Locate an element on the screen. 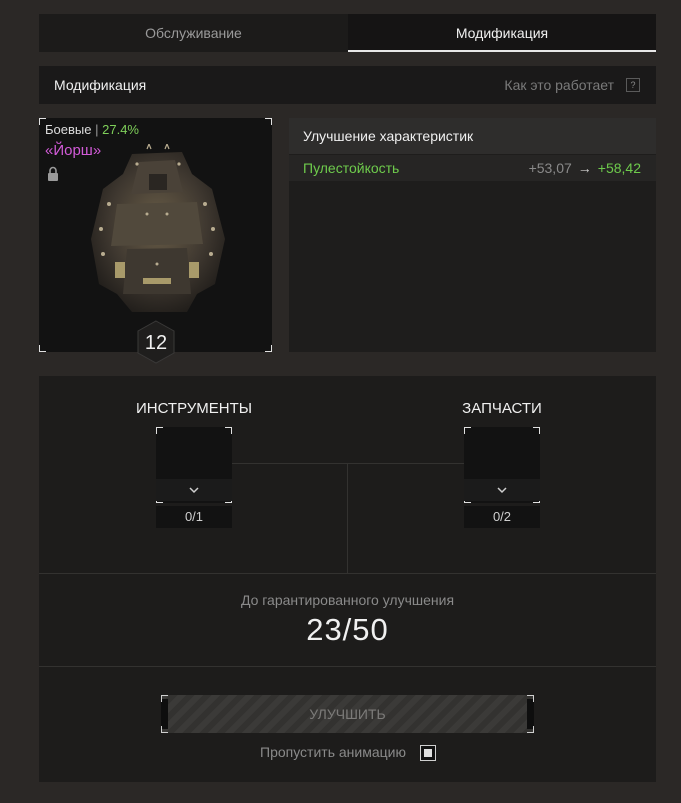 The width and height of the screenshot is (681, 803). arrow-right-icon: → is located at coordinates (584, 168).